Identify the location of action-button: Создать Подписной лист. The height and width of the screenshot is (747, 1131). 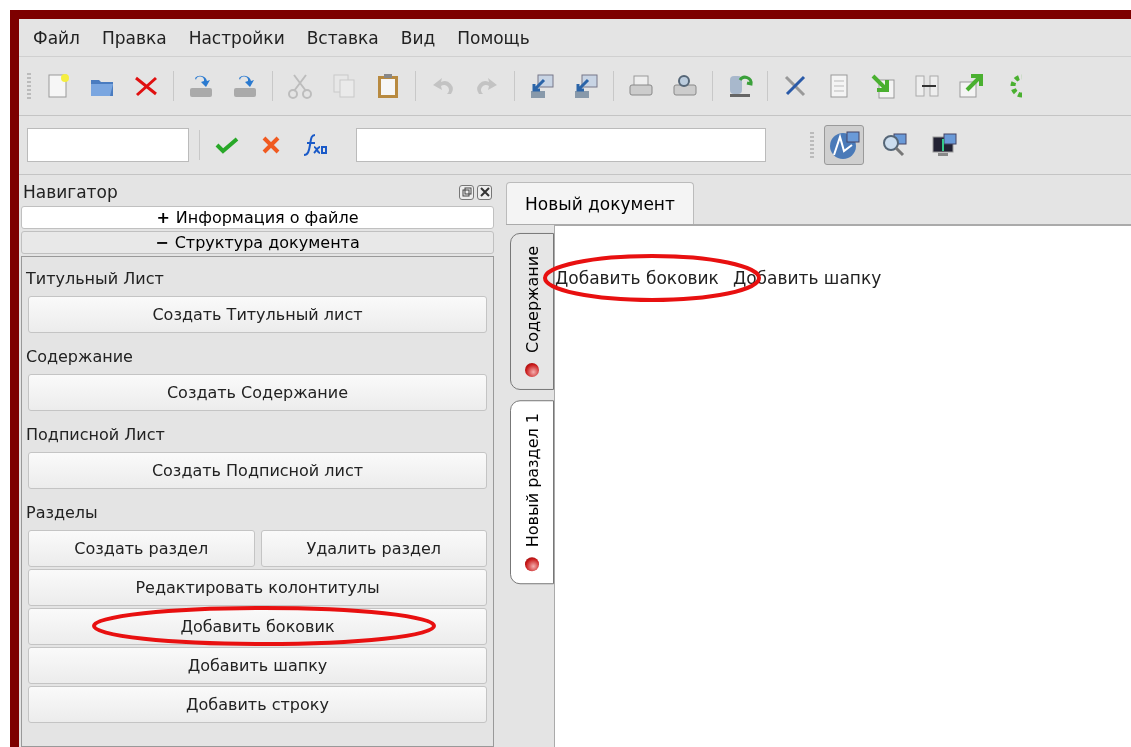
(257, 470).